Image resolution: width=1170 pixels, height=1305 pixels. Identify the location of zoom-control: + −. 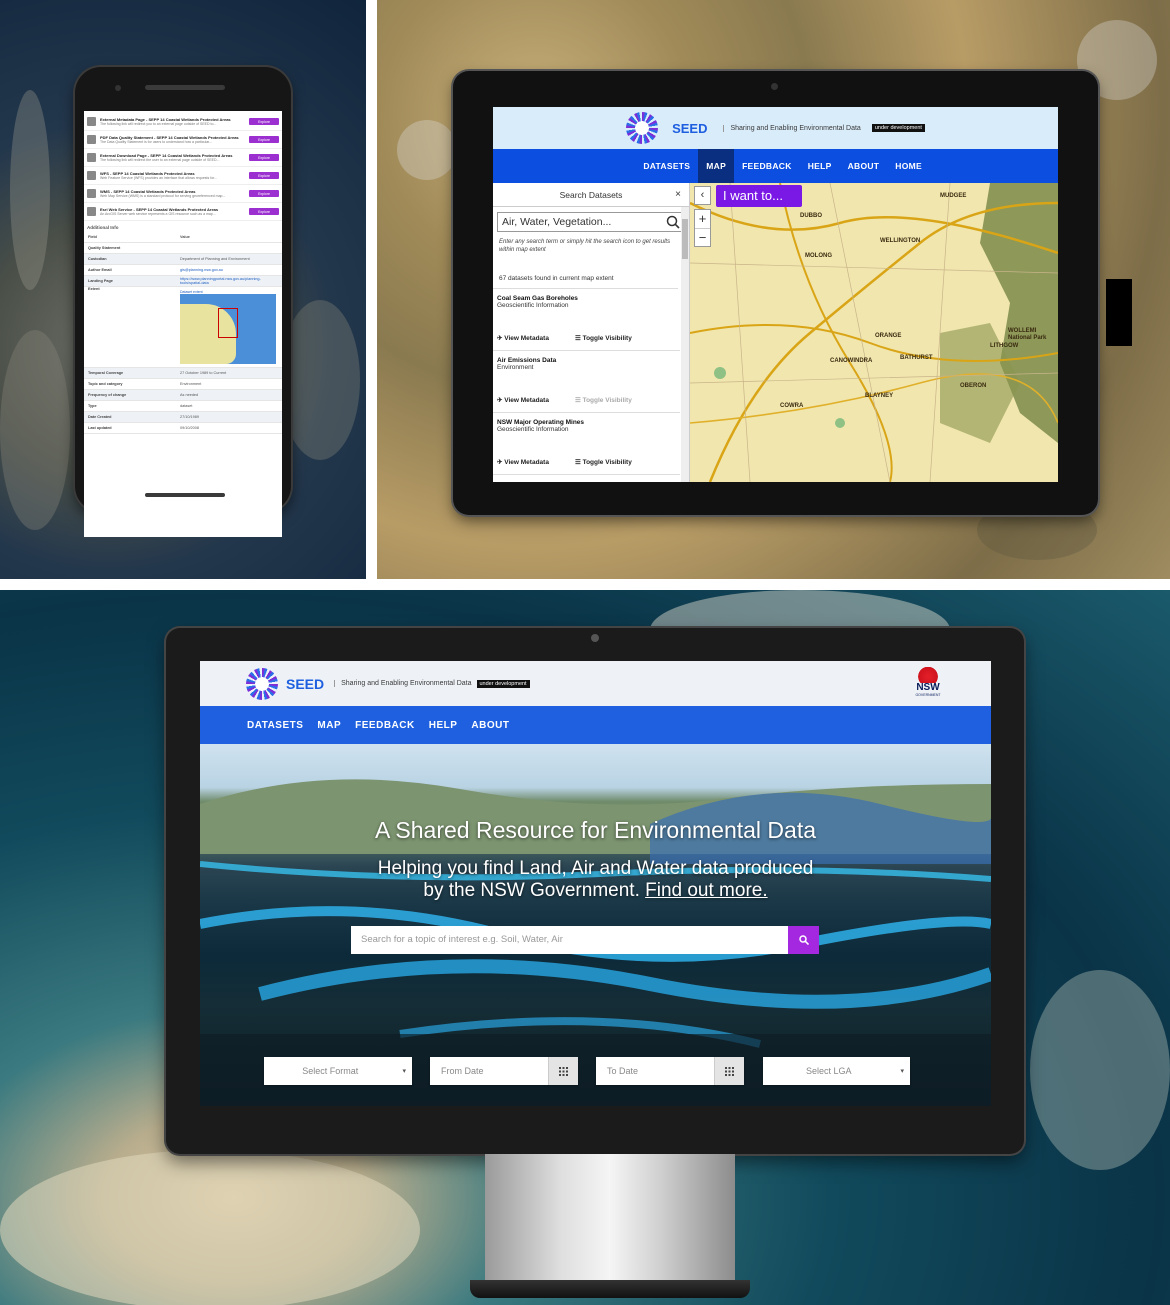
(702, 228).